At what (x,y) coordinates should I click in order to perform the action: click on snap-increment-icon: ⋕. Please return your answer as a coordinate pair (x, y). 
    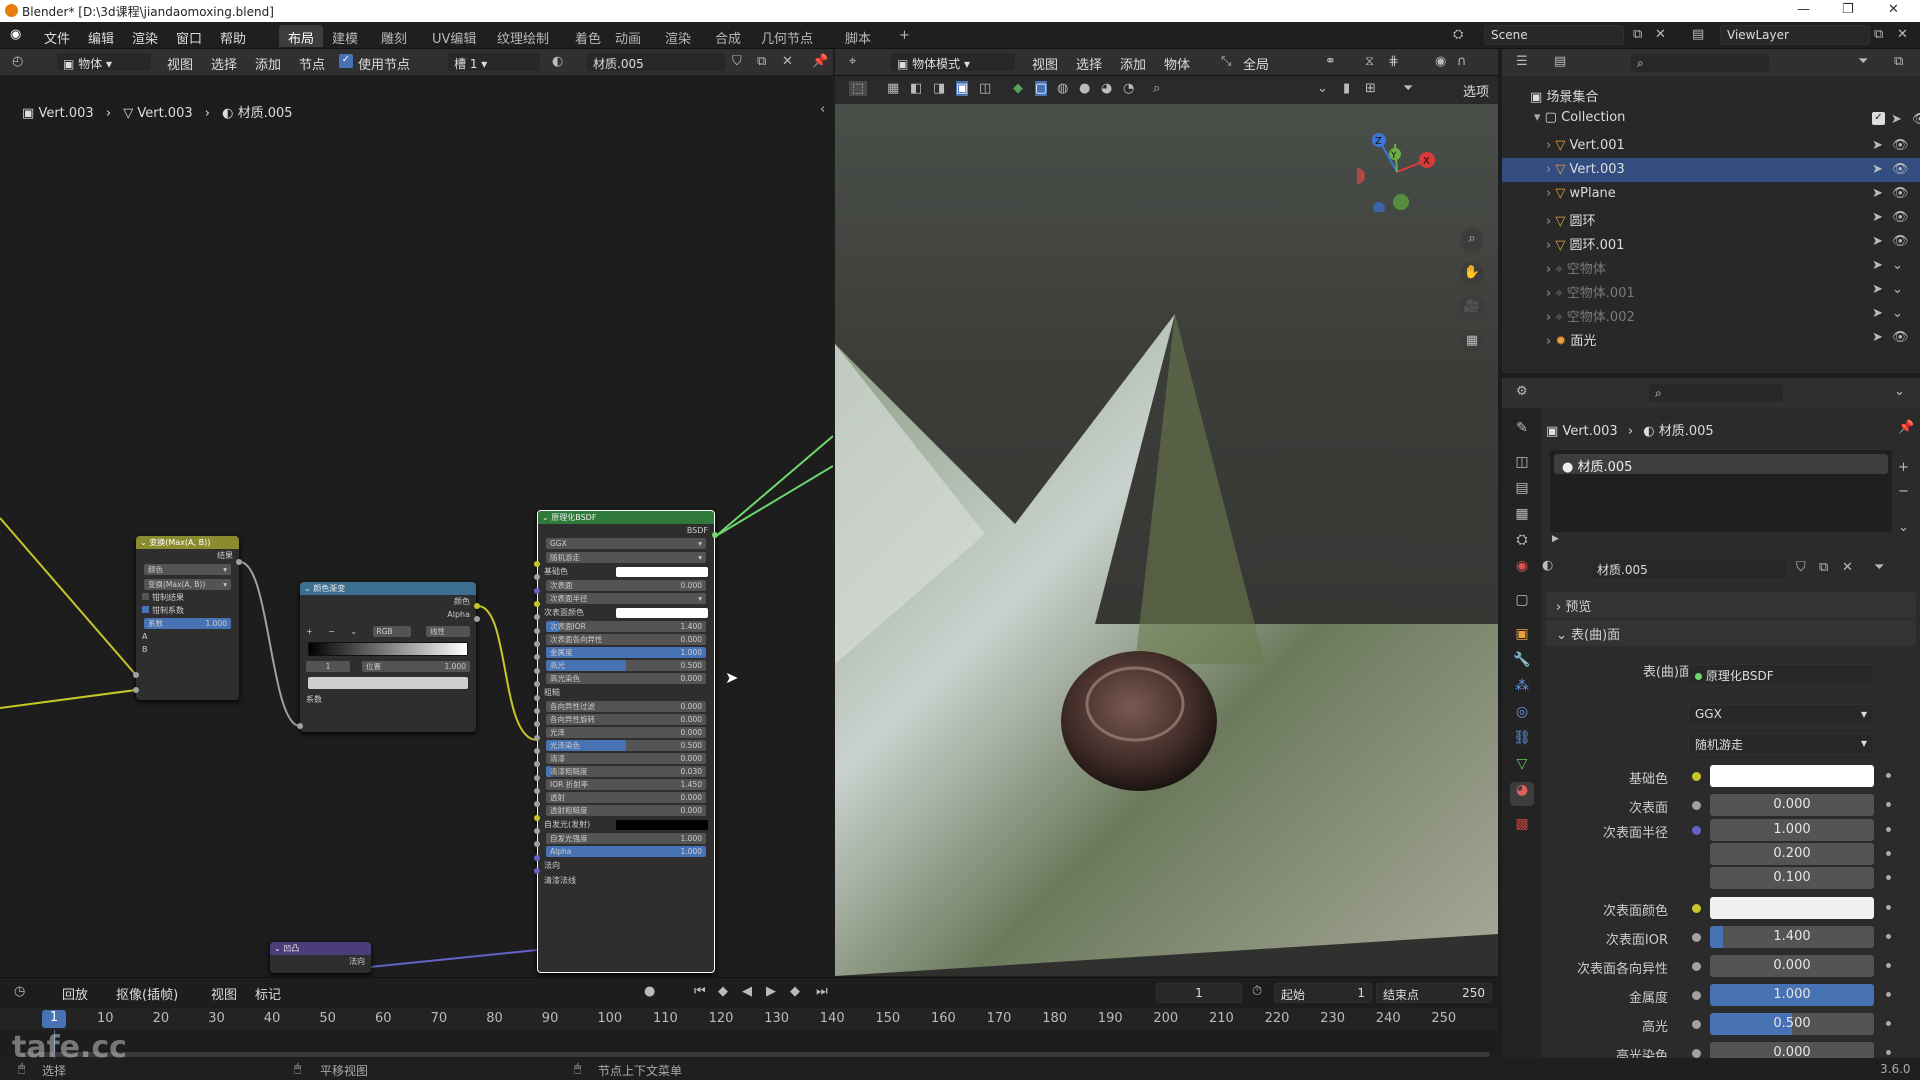
    Looking at the image, I should click on (1393, 61).